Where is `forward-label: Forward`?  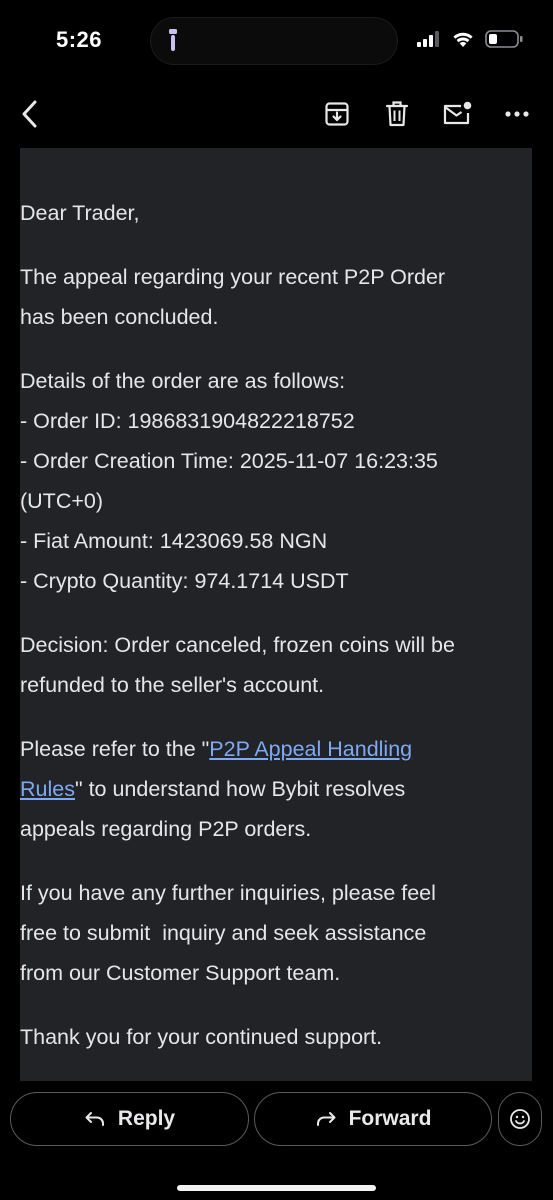
forward-label: Forward is located at coordinates (390, 1118).